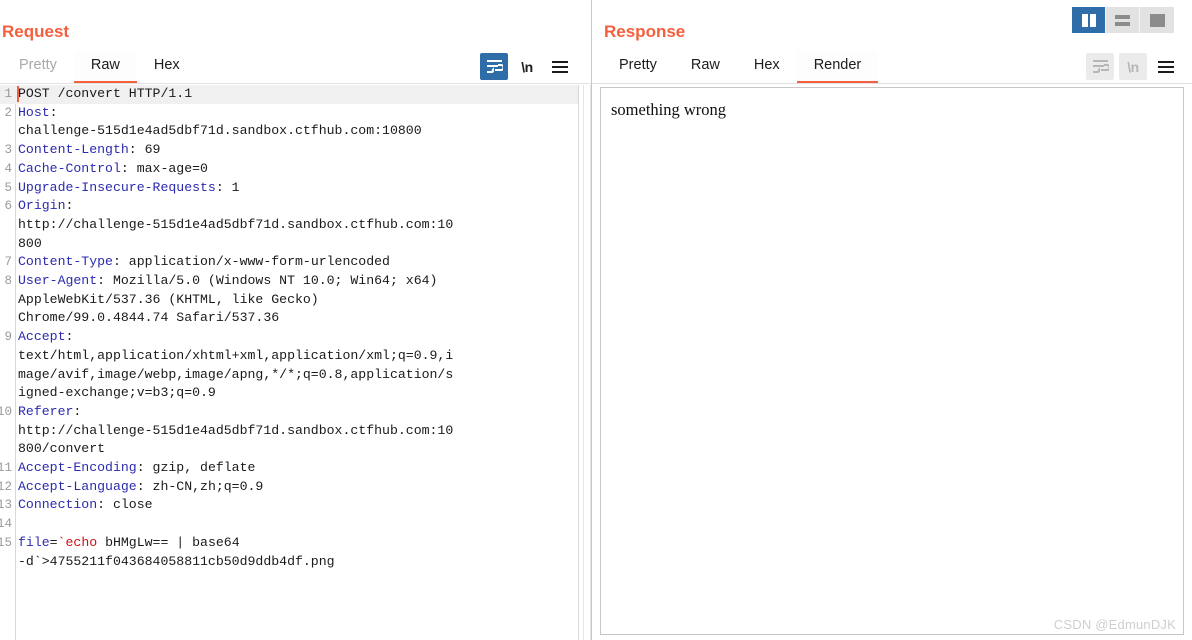 Image resolution: width=1192 pixels, height=640 pixels. I want to click on code-line: AppleWebKit/537.36 (KHTML, like Gecko), so click(289, 300).